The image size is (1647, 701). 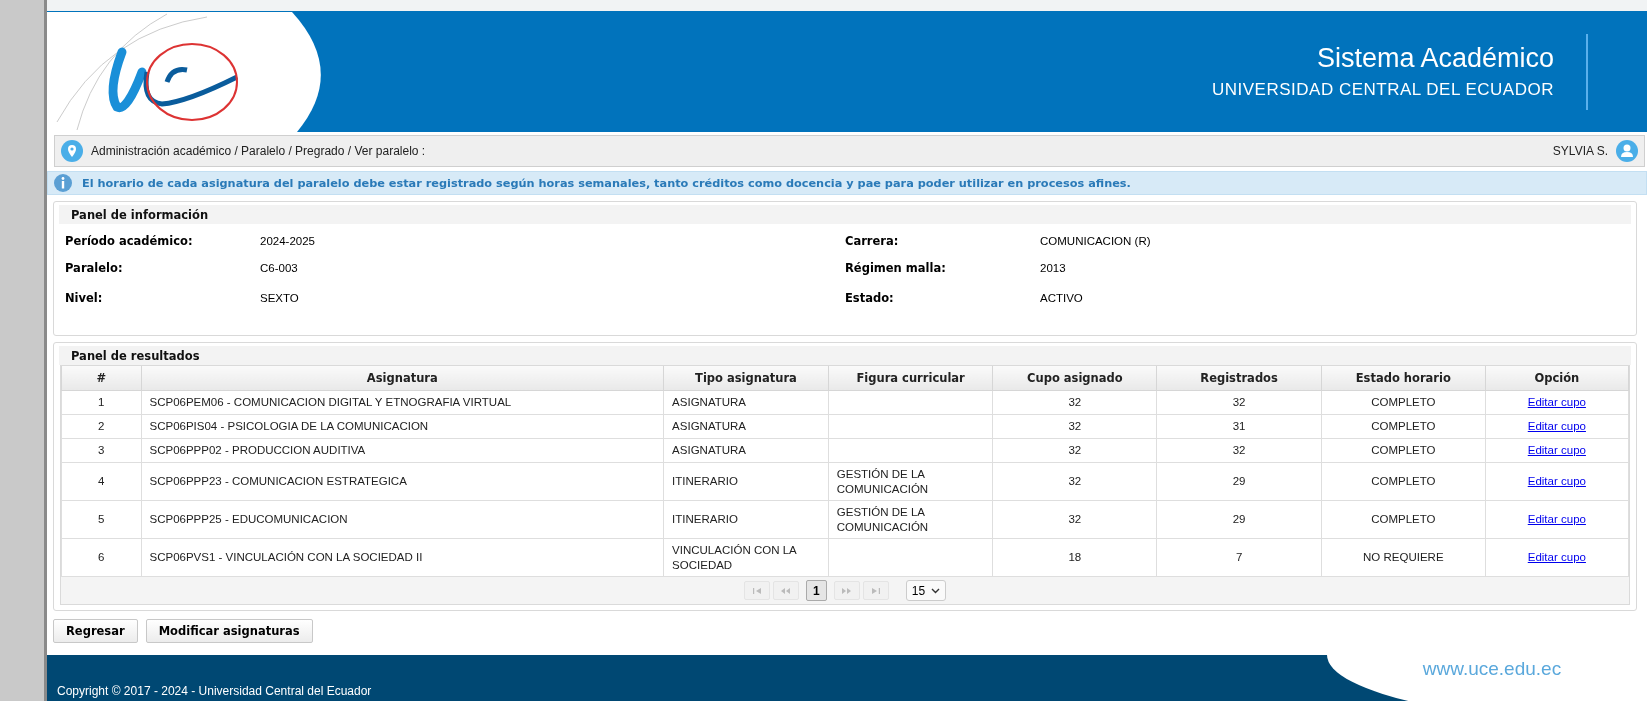 I want to click on notice-text: El horario de cada asignatura del paralelo debe estar registrado según horas semanales, tanto créditos como docencia y pae para poder utilizar en procesos afines., so click(x=606, y=183).